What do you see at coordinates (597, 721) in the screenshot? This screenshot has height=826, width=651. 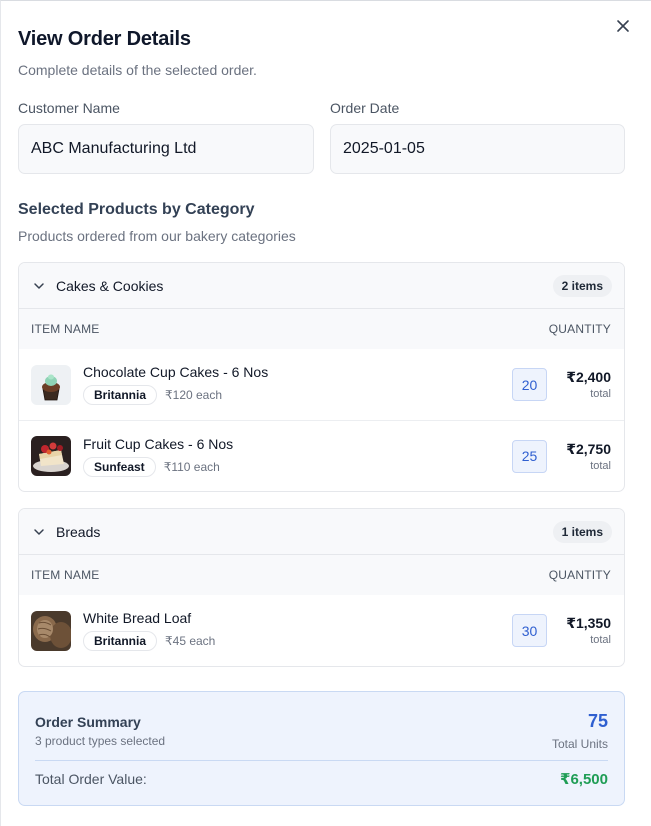 I see `total-units-value: 75` at bounding box center [597, 721].